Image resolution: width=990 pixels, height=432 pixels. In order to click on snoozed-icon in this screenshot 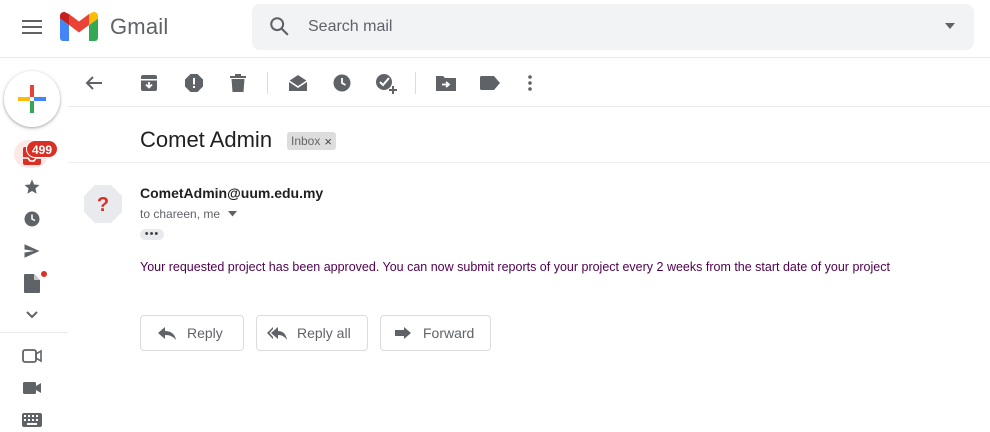, I will do `click(32, 219)`.